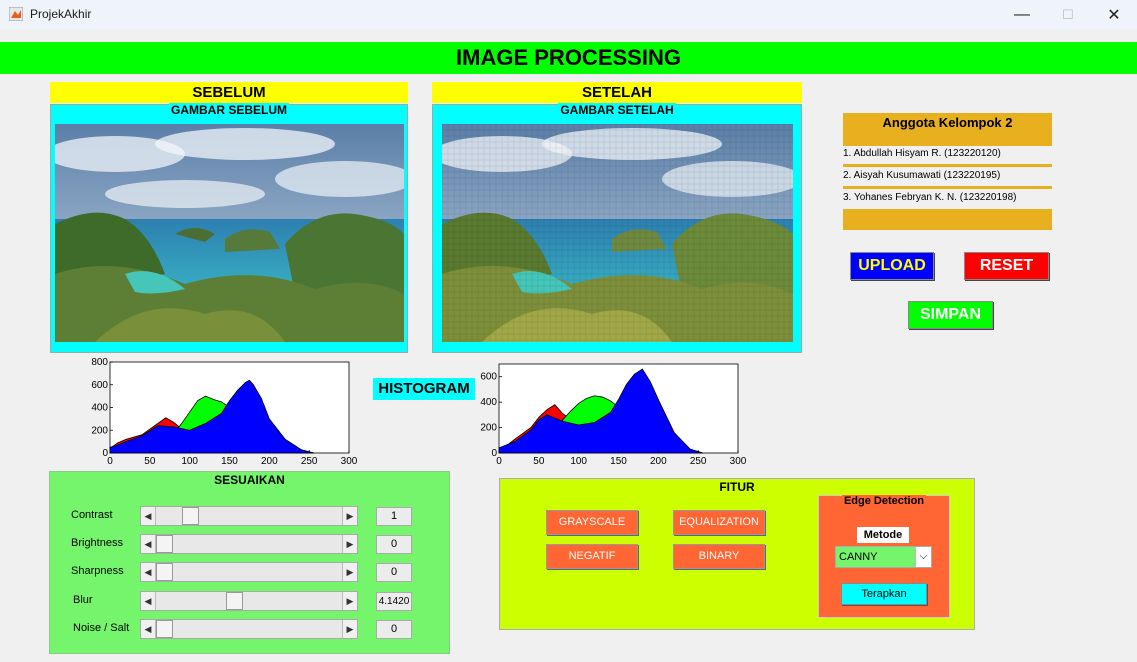 This screenshot has height=662, width=1137. What do you see at coordinates (1022, 15) in the screenshot?
I see `minimize-button: —` at bounding box center [1022, 15].